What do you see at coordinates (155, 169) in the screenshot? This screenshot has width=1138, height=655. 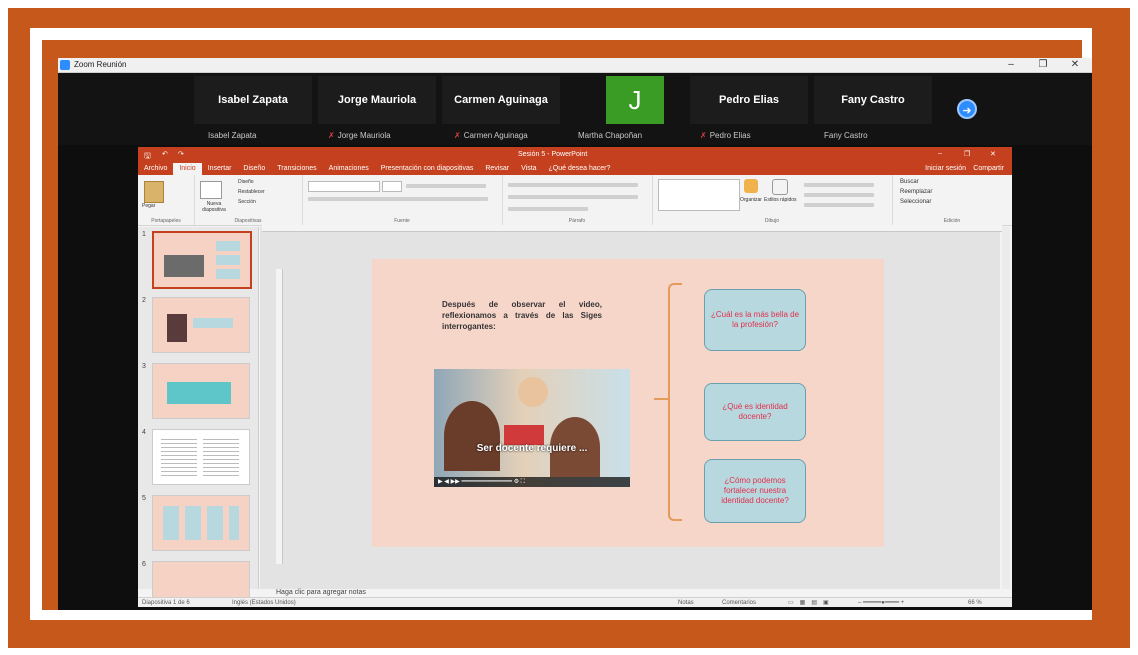 I see `tab-archivo: Archivo` at bounding box center [155, 169].